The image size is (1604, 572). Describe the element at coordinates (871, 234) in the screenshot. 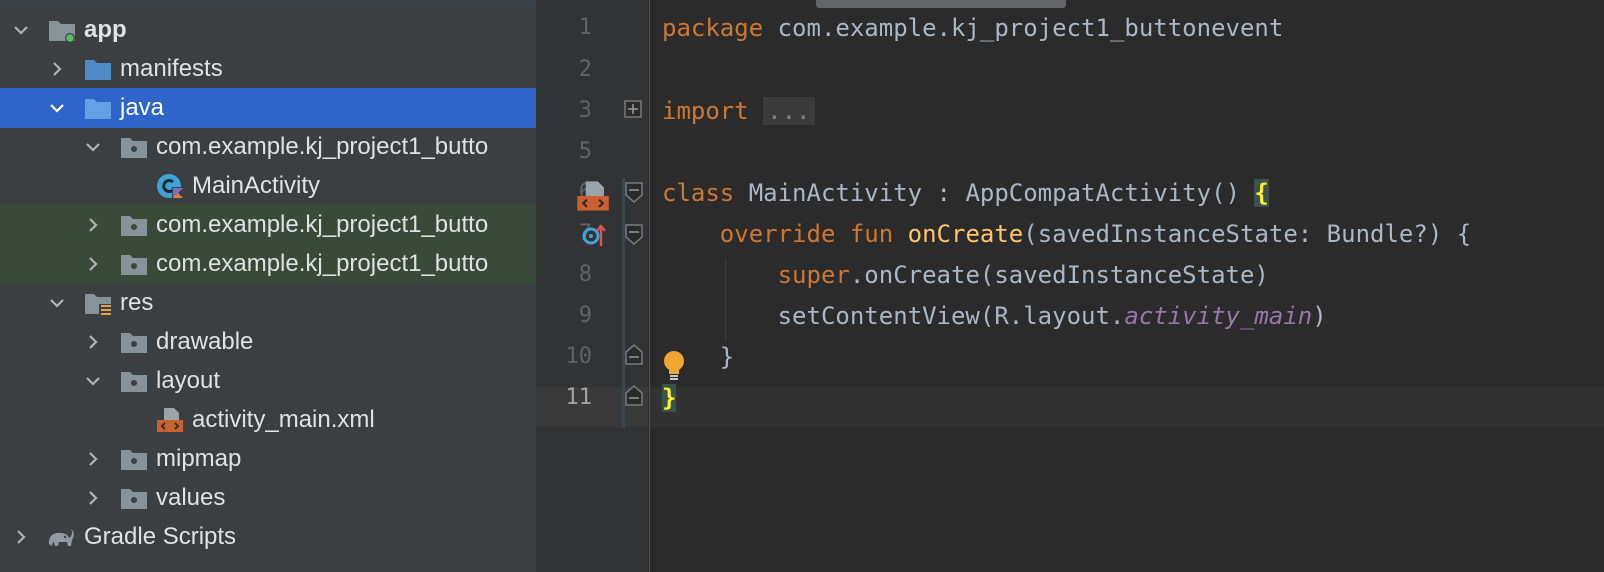

I see `keyword: fun` at that location.